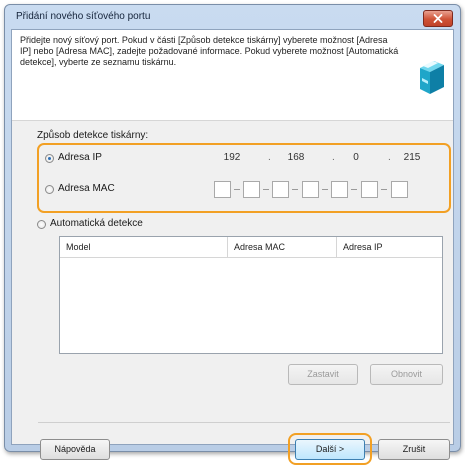 The image size is (465, 465). What do you see at coordinates (232, 157) in the screenshot?
I see `ip-octet-1: 192` at bounding box center [232, 157].